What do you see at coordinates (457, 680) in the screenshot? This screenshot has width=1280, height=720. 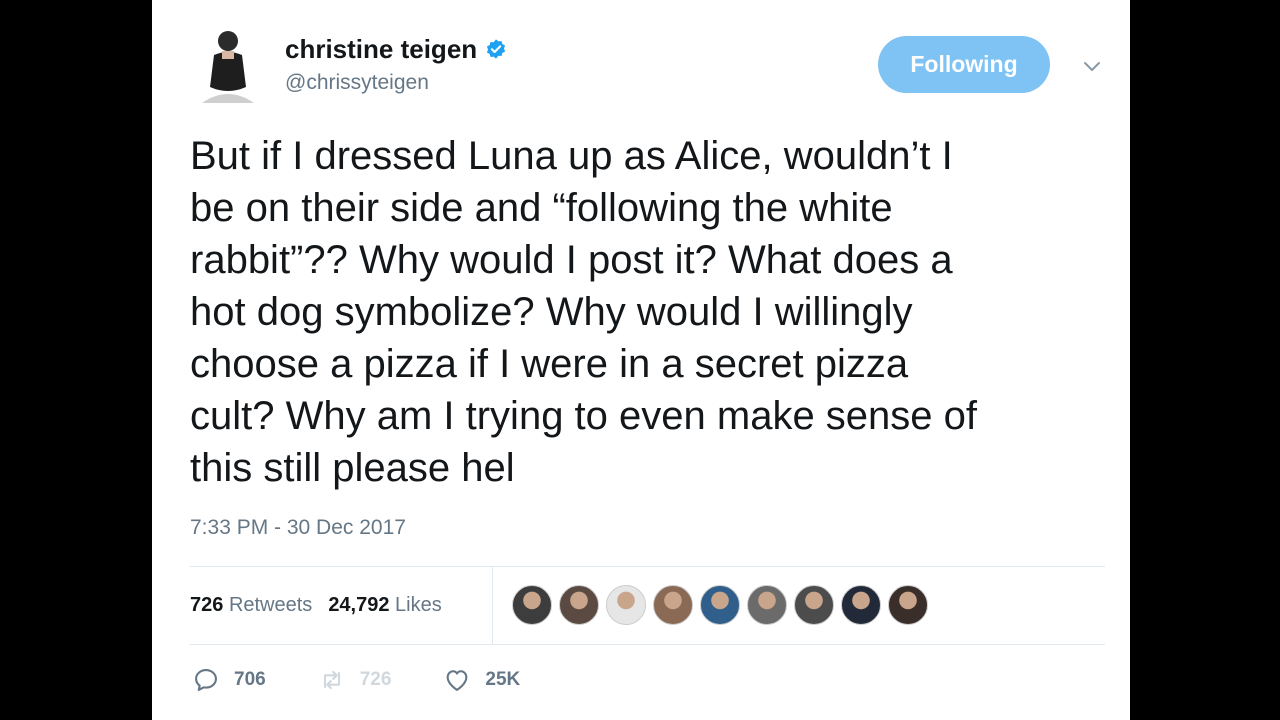 I see `heart-icon` at bounding box center [457, 680].